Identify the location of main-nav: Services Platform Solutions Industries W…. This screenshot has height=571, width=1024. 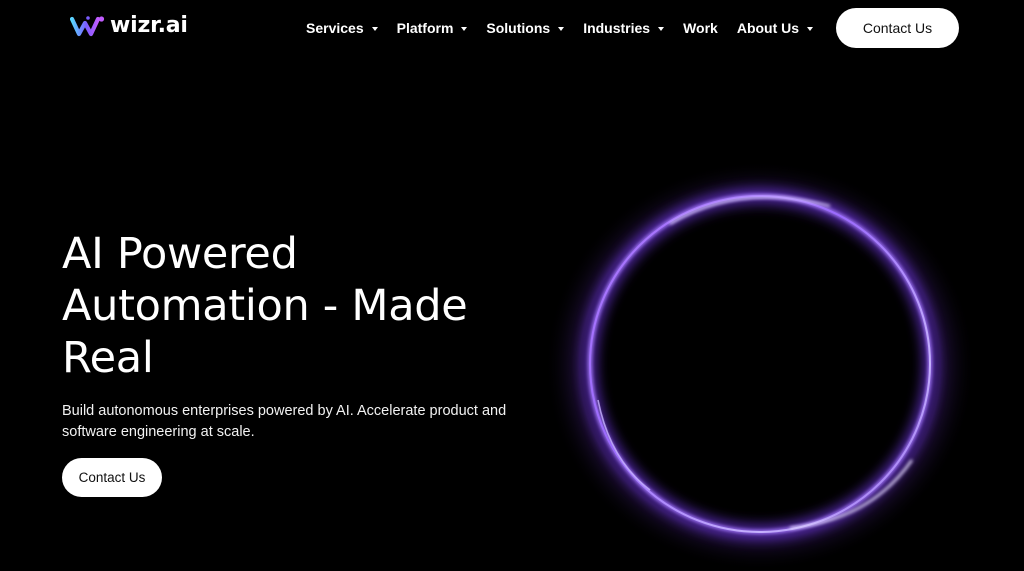
(560, 28).